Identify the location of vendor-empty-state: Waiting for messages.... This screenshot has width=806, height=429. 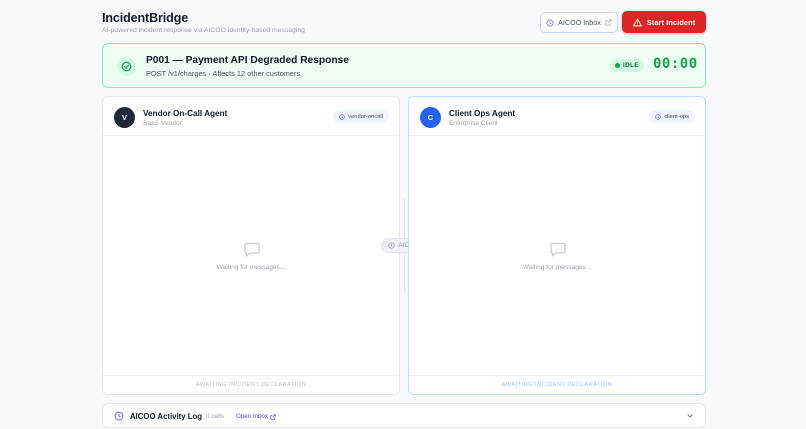
(251, 267).